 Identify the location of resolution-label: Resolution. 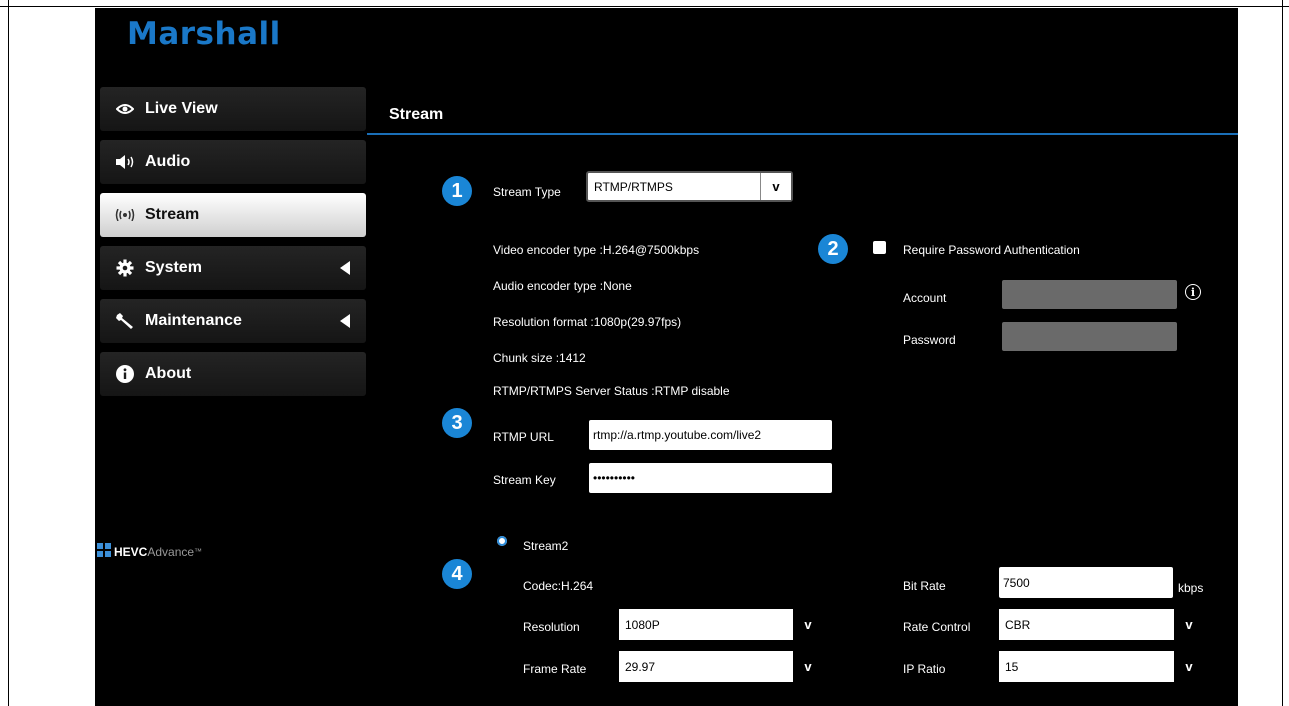
(551, 627).